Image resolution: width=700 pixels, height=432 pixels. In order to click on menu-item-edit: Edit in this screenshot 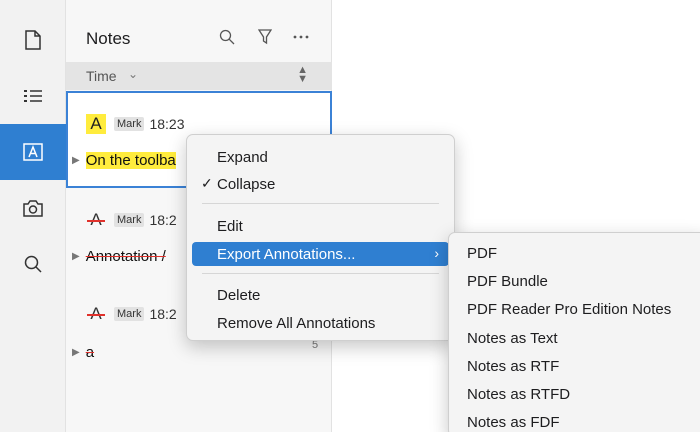, I will do `click(320, 226)`.